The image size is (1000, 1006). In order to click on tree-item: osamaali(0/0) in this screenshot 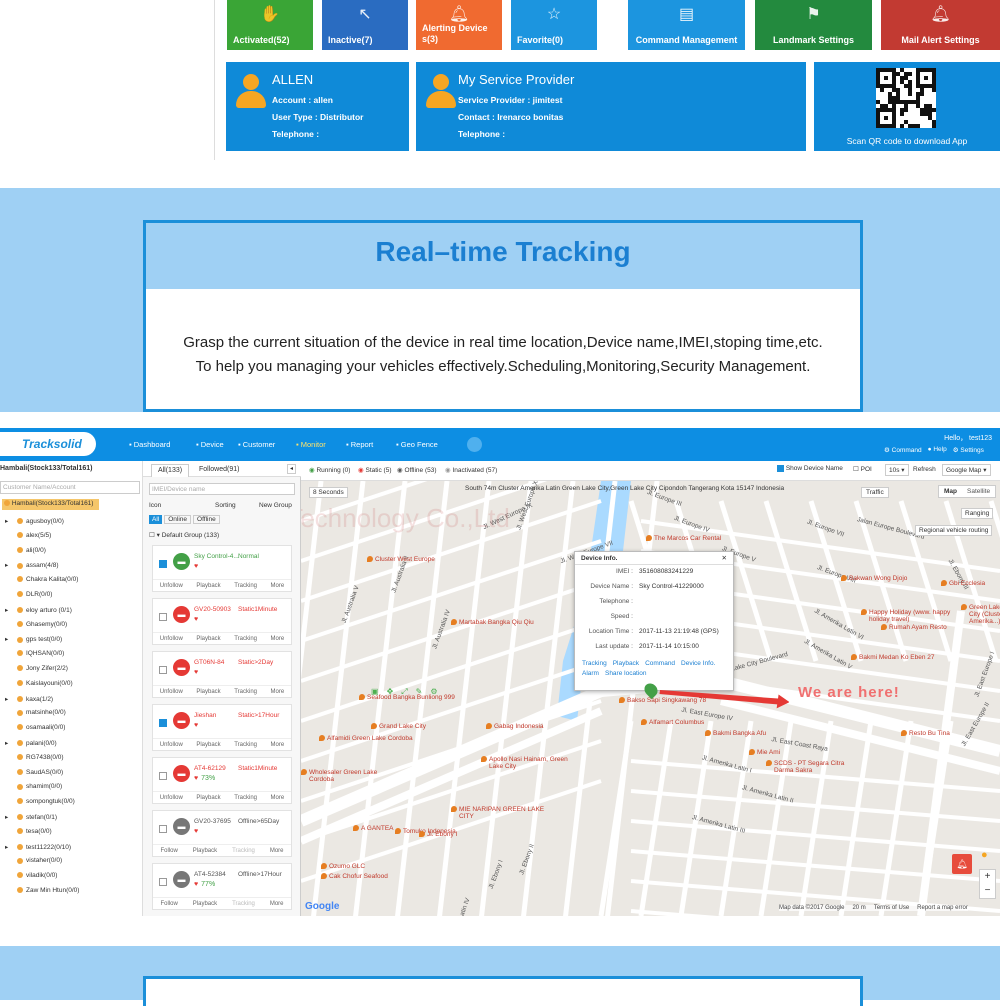, I will do `click(35, 727)`.